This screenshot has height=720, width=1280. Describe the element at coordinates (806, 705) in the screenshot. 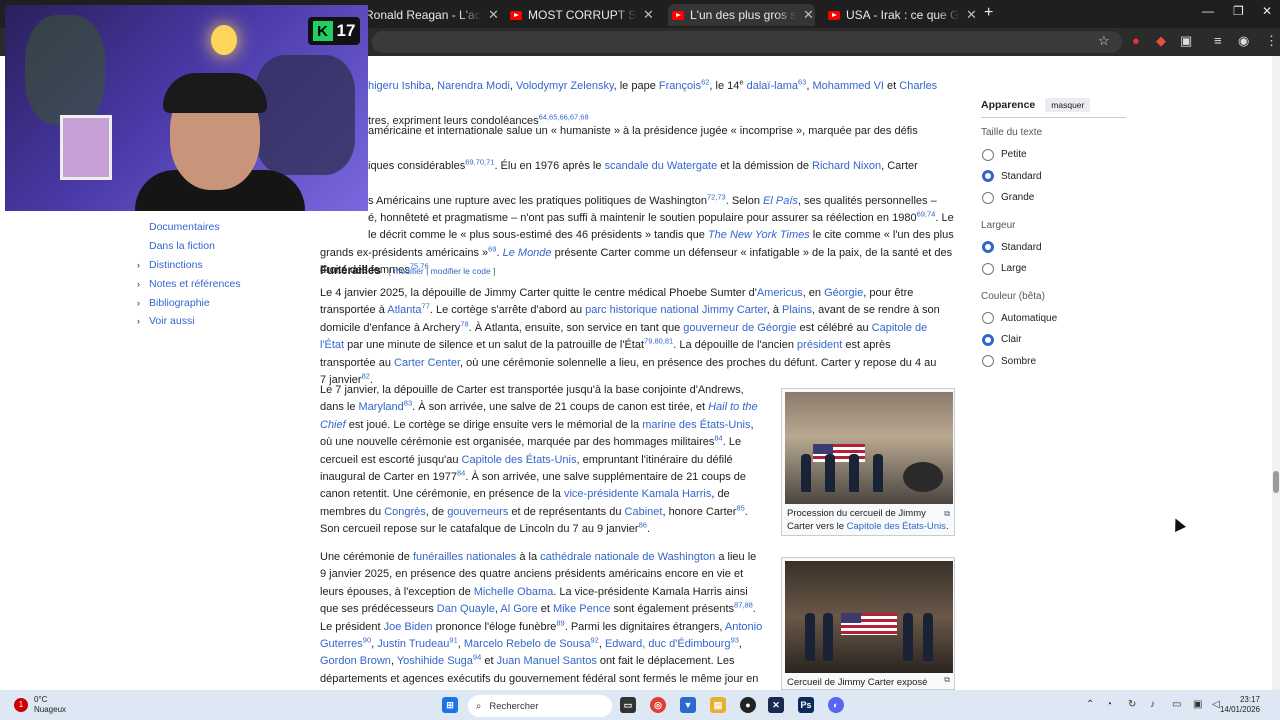

I see `photoshop-icon: Ps` at that location.